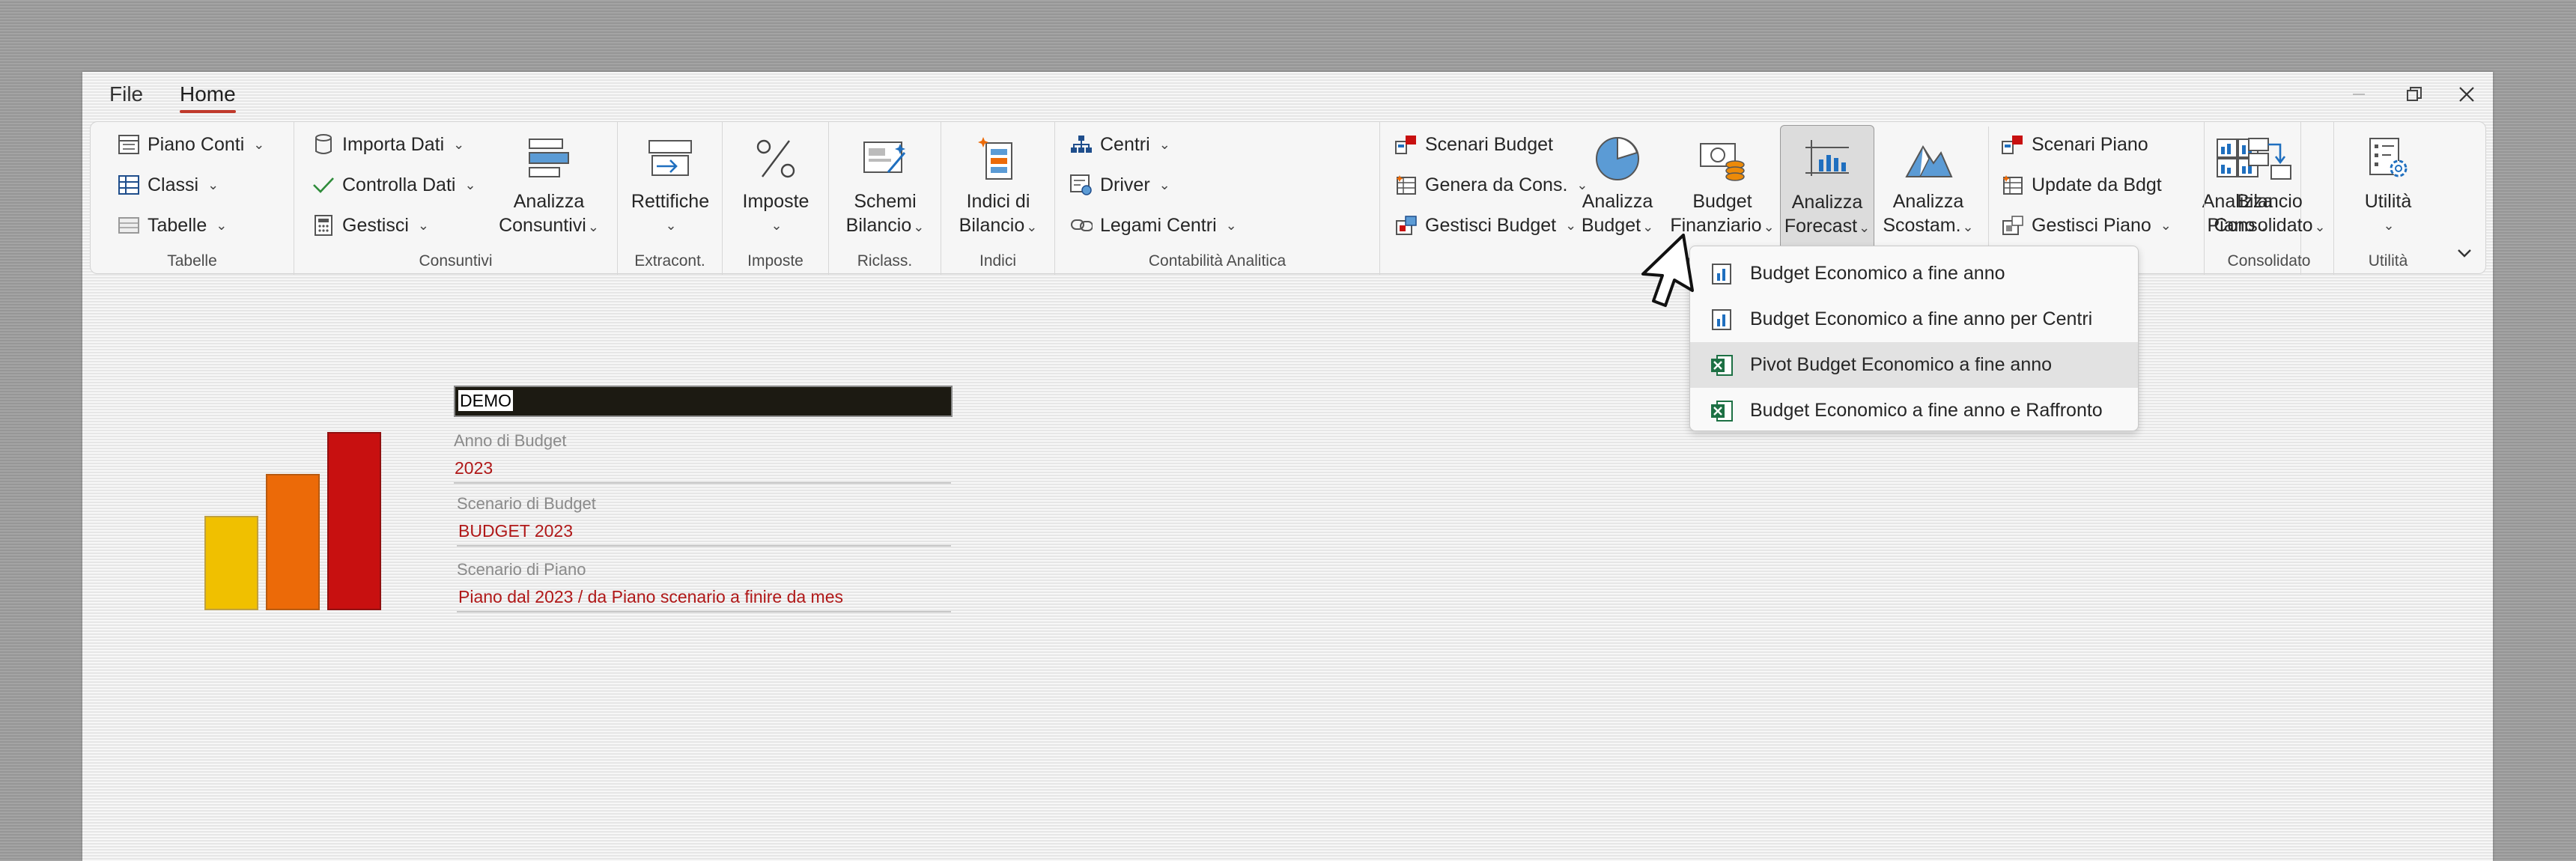 Image resolution: width=2576 pixels, height=861 pixels. What do you see at coordinates (2388, 159) in the screenshot?
I see `settings-list-icon` at bounding box center [2388, 159].